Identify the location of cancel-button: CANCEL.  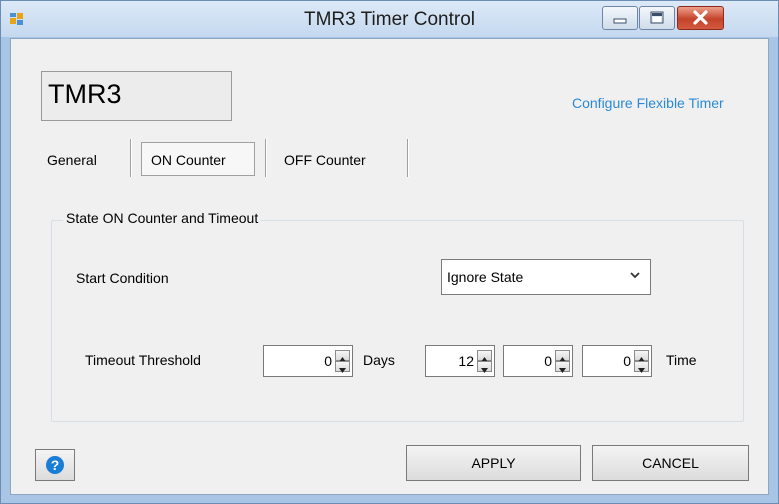
(670, 463).